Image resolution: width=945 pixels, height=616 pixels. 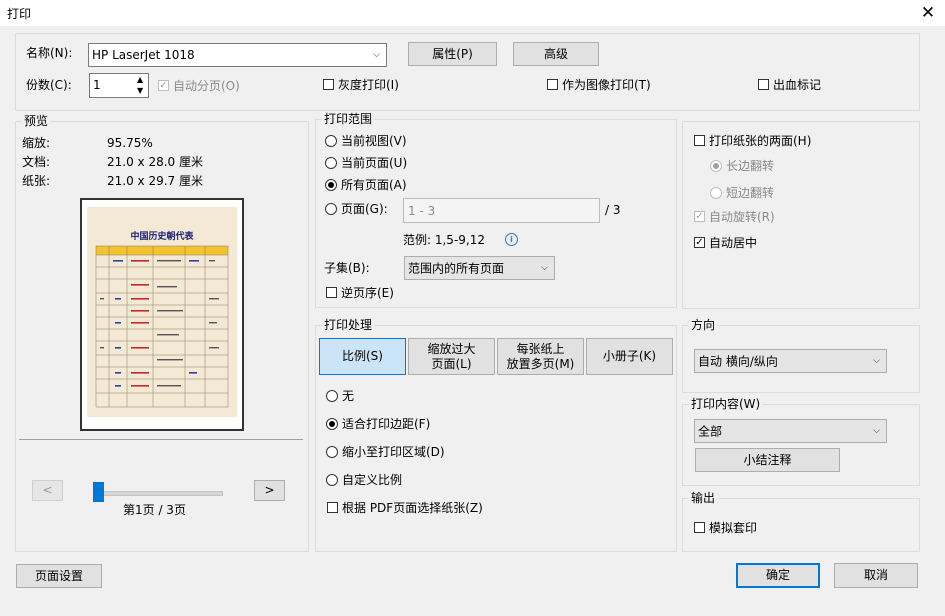 I want to click on cancel-button: 取消, so click(x=876, y=575).